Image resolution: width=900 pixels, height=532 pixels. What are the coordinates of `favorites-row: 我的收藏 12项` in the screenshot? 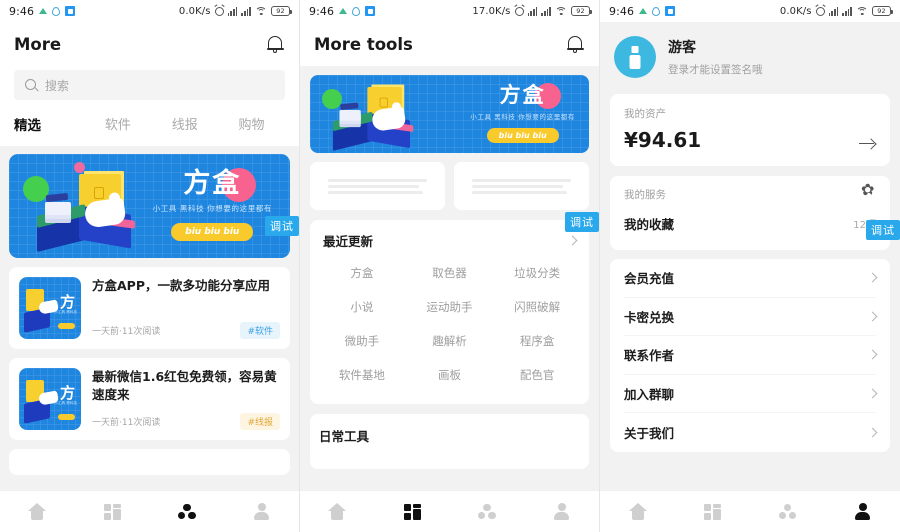 It's located at (750, 224).